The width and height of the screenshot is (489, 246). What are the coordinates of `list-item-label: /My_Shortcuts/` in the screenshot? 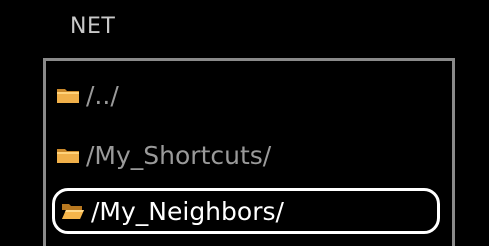 It's located at (179, 155).